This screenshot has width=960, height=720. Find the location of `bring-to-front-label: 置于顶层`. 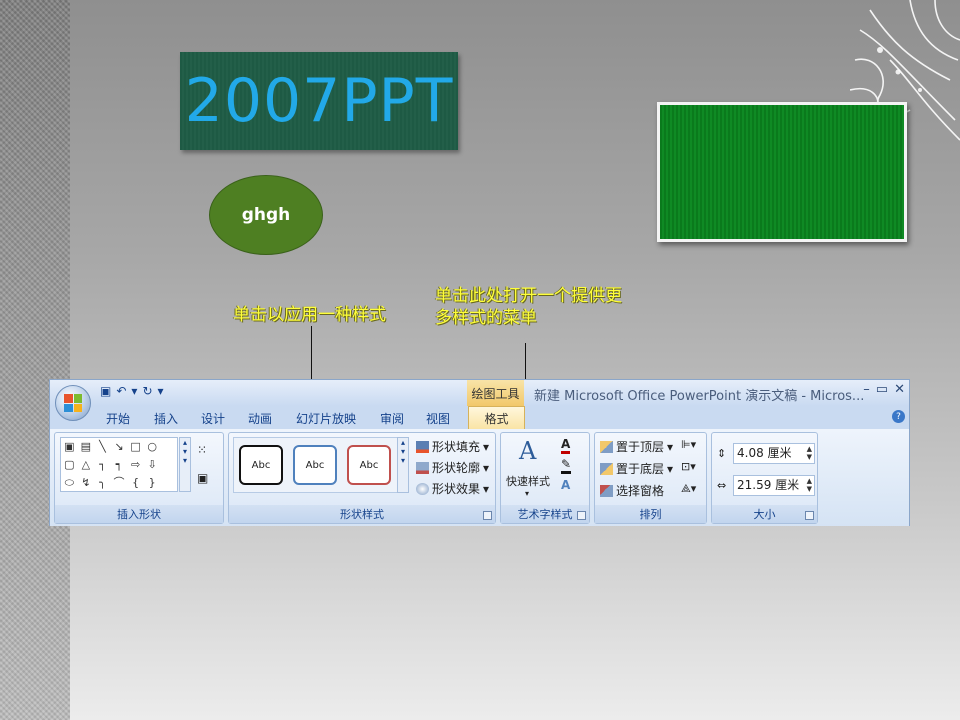

bring-to-front-label: 置于顶层 is located at coordinates (640, 447).